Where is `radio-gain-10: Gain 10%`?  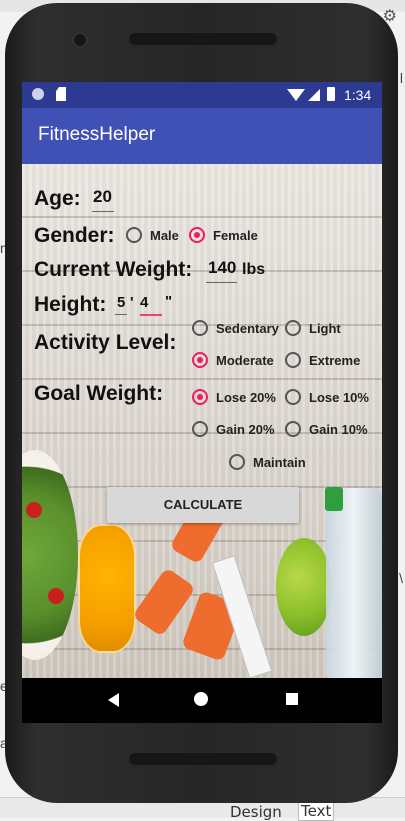
radio-gain-10: Gain 10% is located at coordinates (326, 429).